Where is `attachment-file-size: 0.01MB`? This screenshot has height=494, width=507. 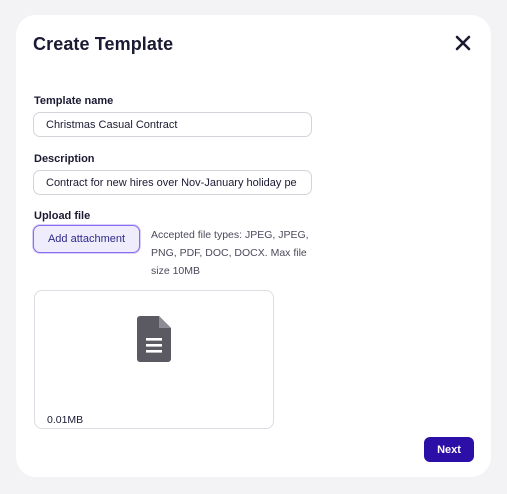
attachment-file-size: 0.01MB is located at coordinates (65, 420).